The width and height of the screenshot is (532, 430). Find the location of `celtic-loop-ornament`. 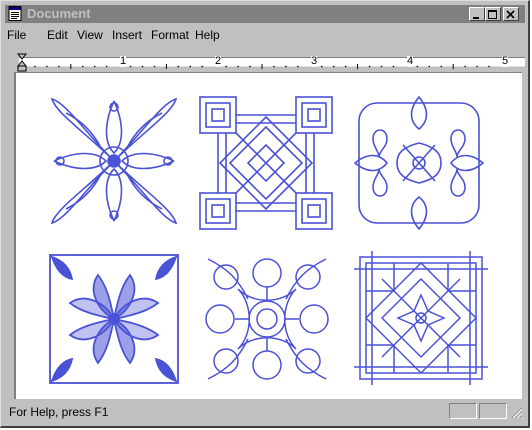

celtic-loop-ornament is located at coordinates (267, 319).